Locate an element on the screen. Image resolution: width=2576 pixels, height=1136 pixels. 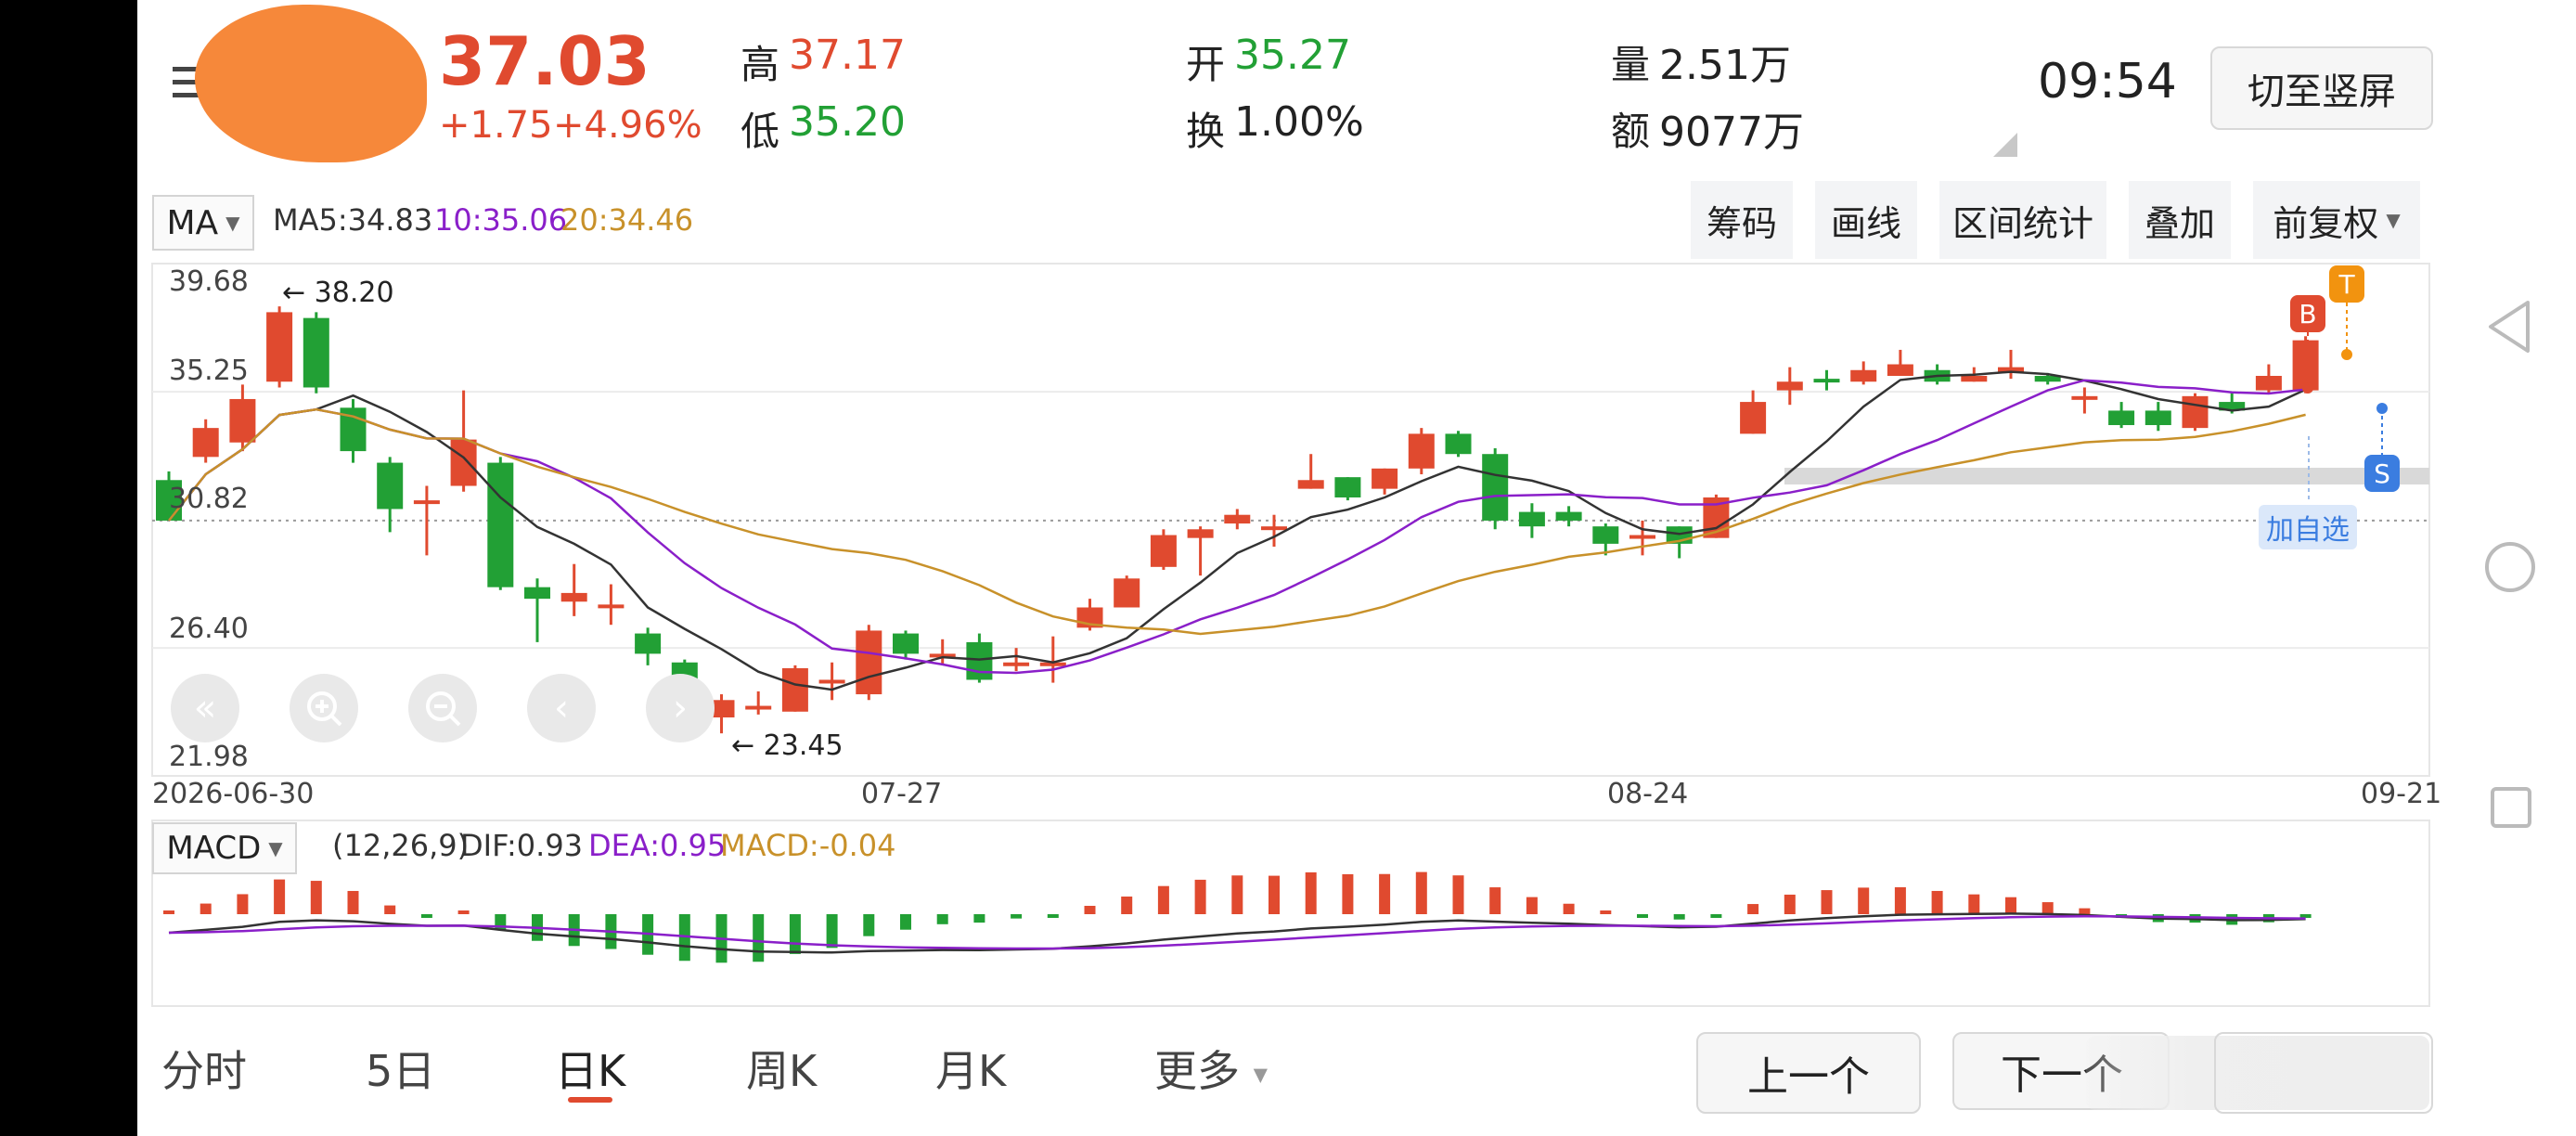
t-marker-dot is located at coordinates (2346, 354).